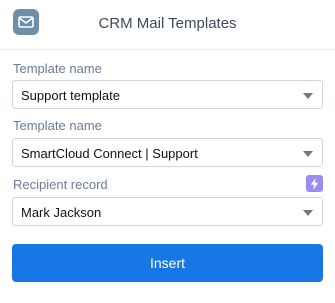 This screenshot has width=335, height=303. What do you see at coordinates (60, 184) in the screenshot?
I see `recipient-record-label: Recipient record` at bounding box center [60, 184].